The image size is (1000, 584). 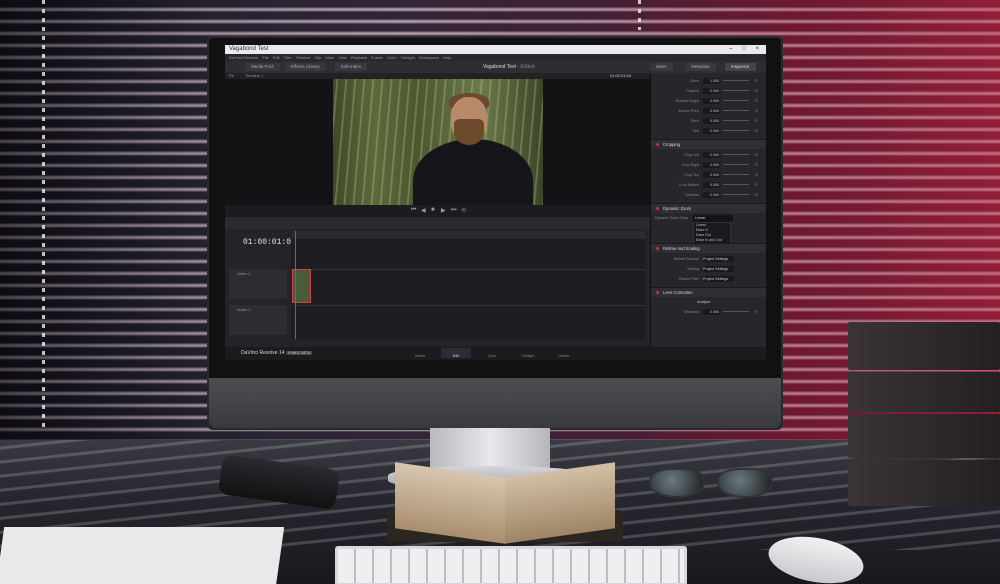 I want to click on menu-item: Playback, so click(x=359, y=57).